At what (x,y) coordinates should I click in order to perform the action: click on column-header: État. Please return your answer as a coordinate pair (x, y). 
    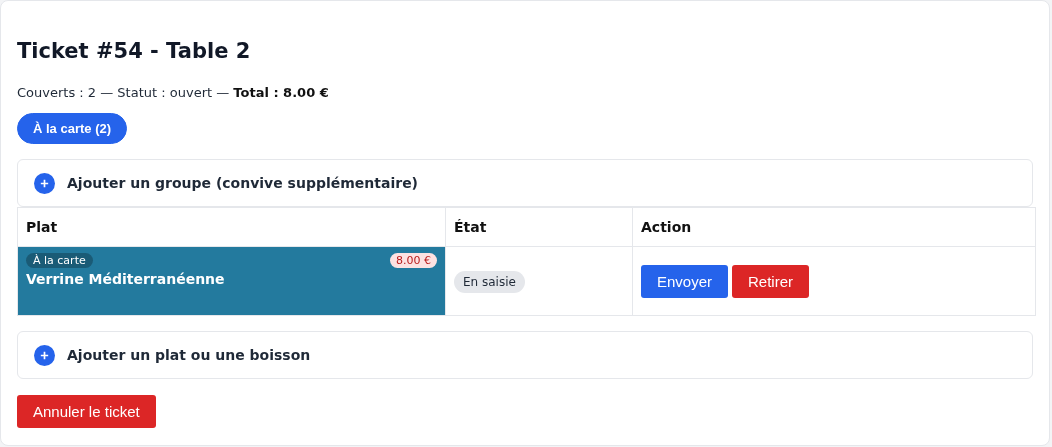
    Looking at the image, I should click on (539, 227).